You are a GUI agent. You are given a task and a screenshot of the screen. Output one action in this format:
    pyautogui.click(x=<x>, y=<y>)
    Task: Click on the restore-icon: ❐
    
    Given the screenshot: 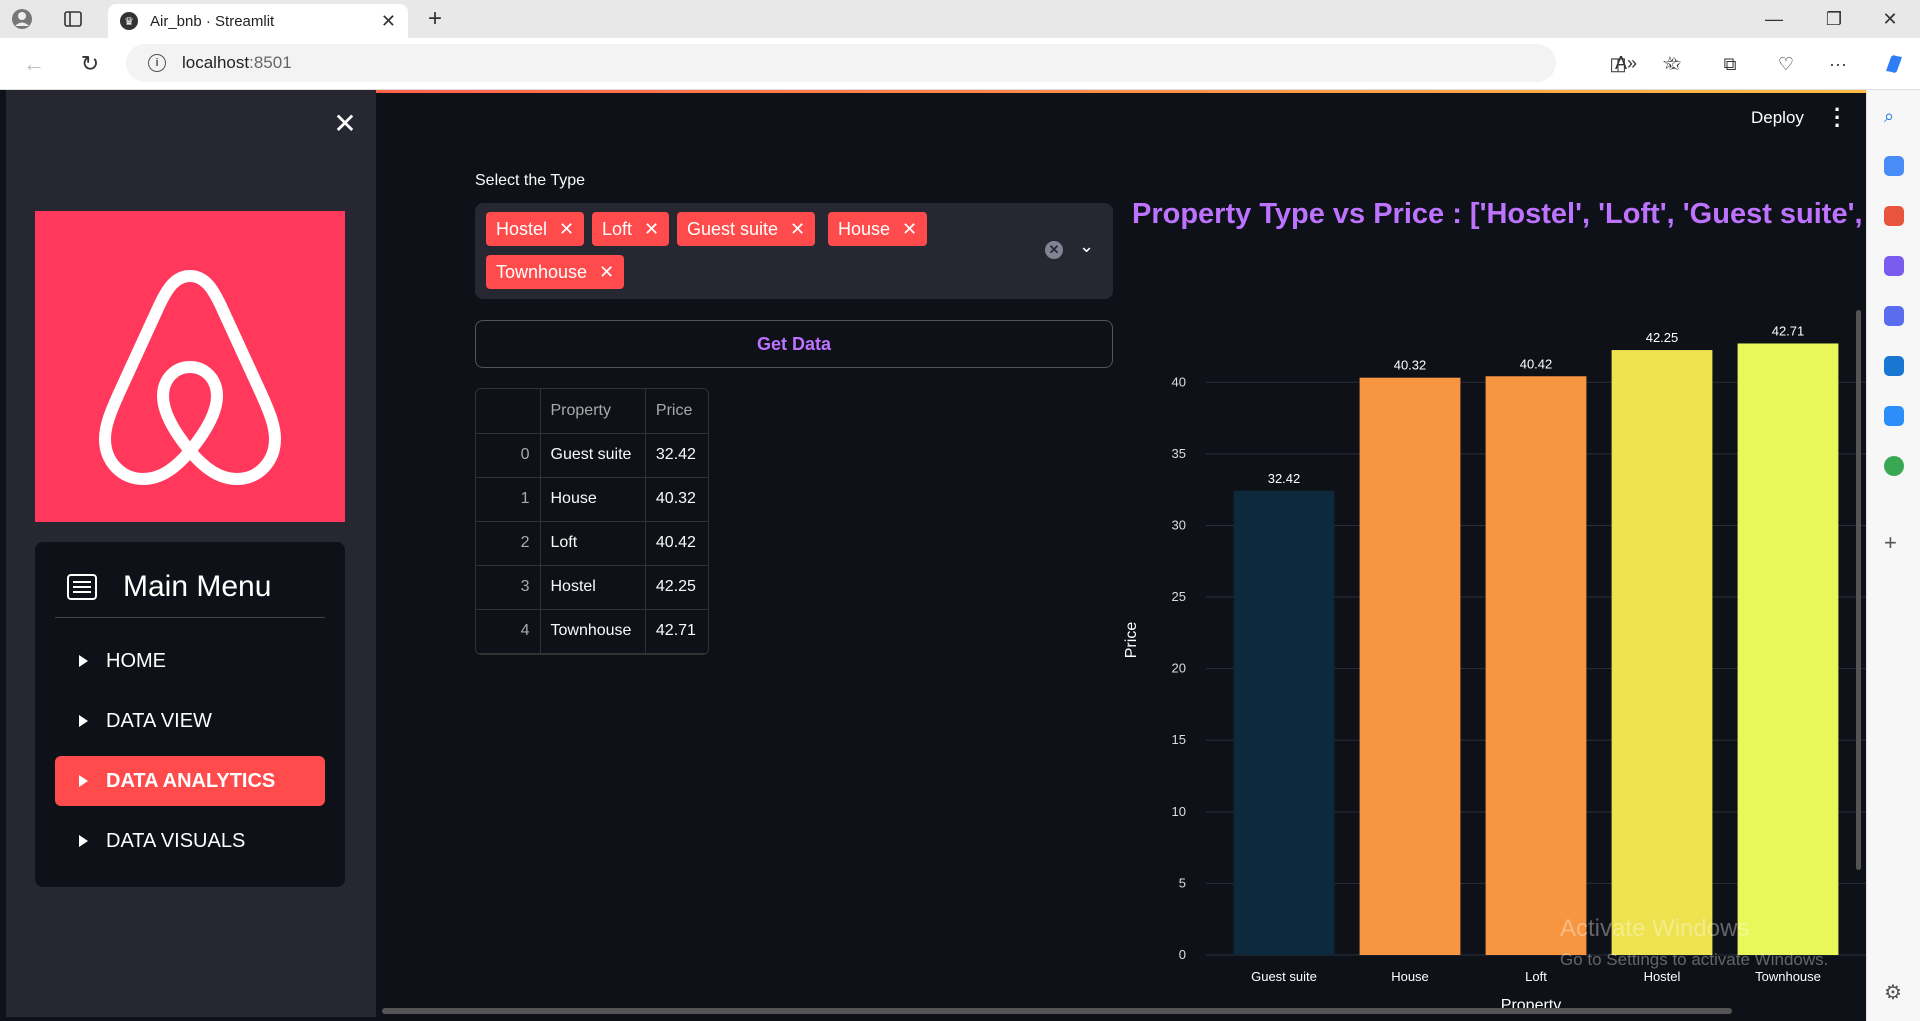 What is the action you would take?
    pyautogui.click(x=1834, y=19)
    